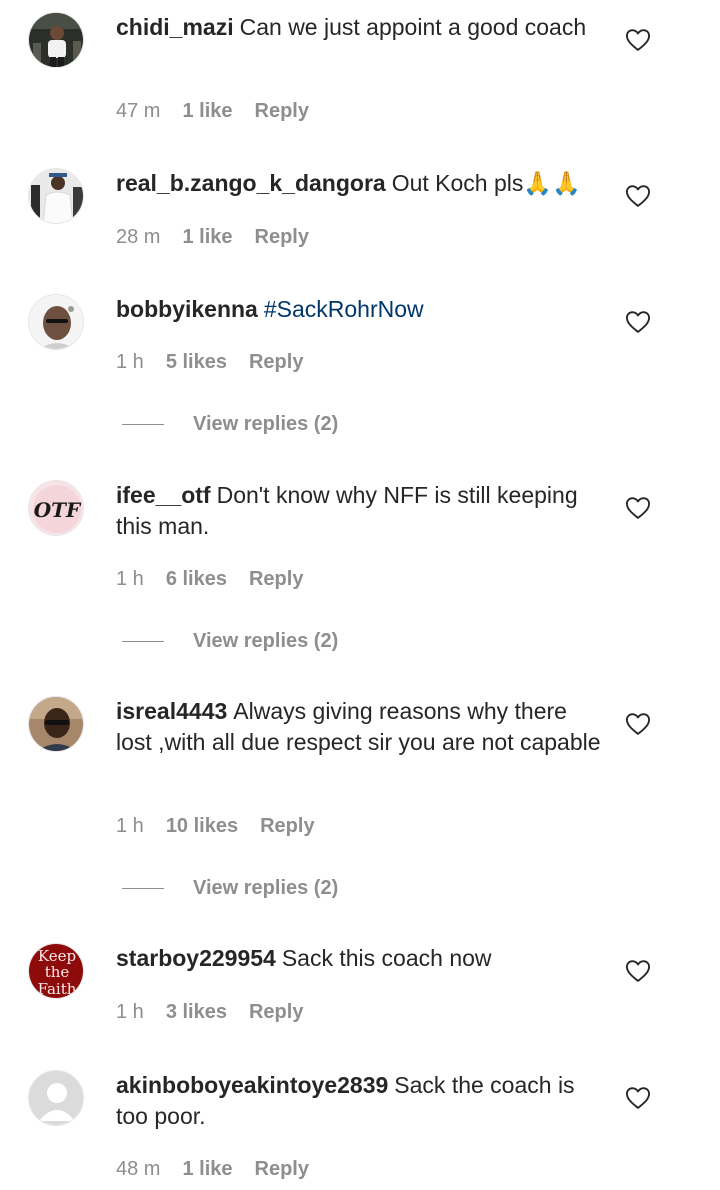  I want to click on comment-time: 28 m, so click(138, 237).